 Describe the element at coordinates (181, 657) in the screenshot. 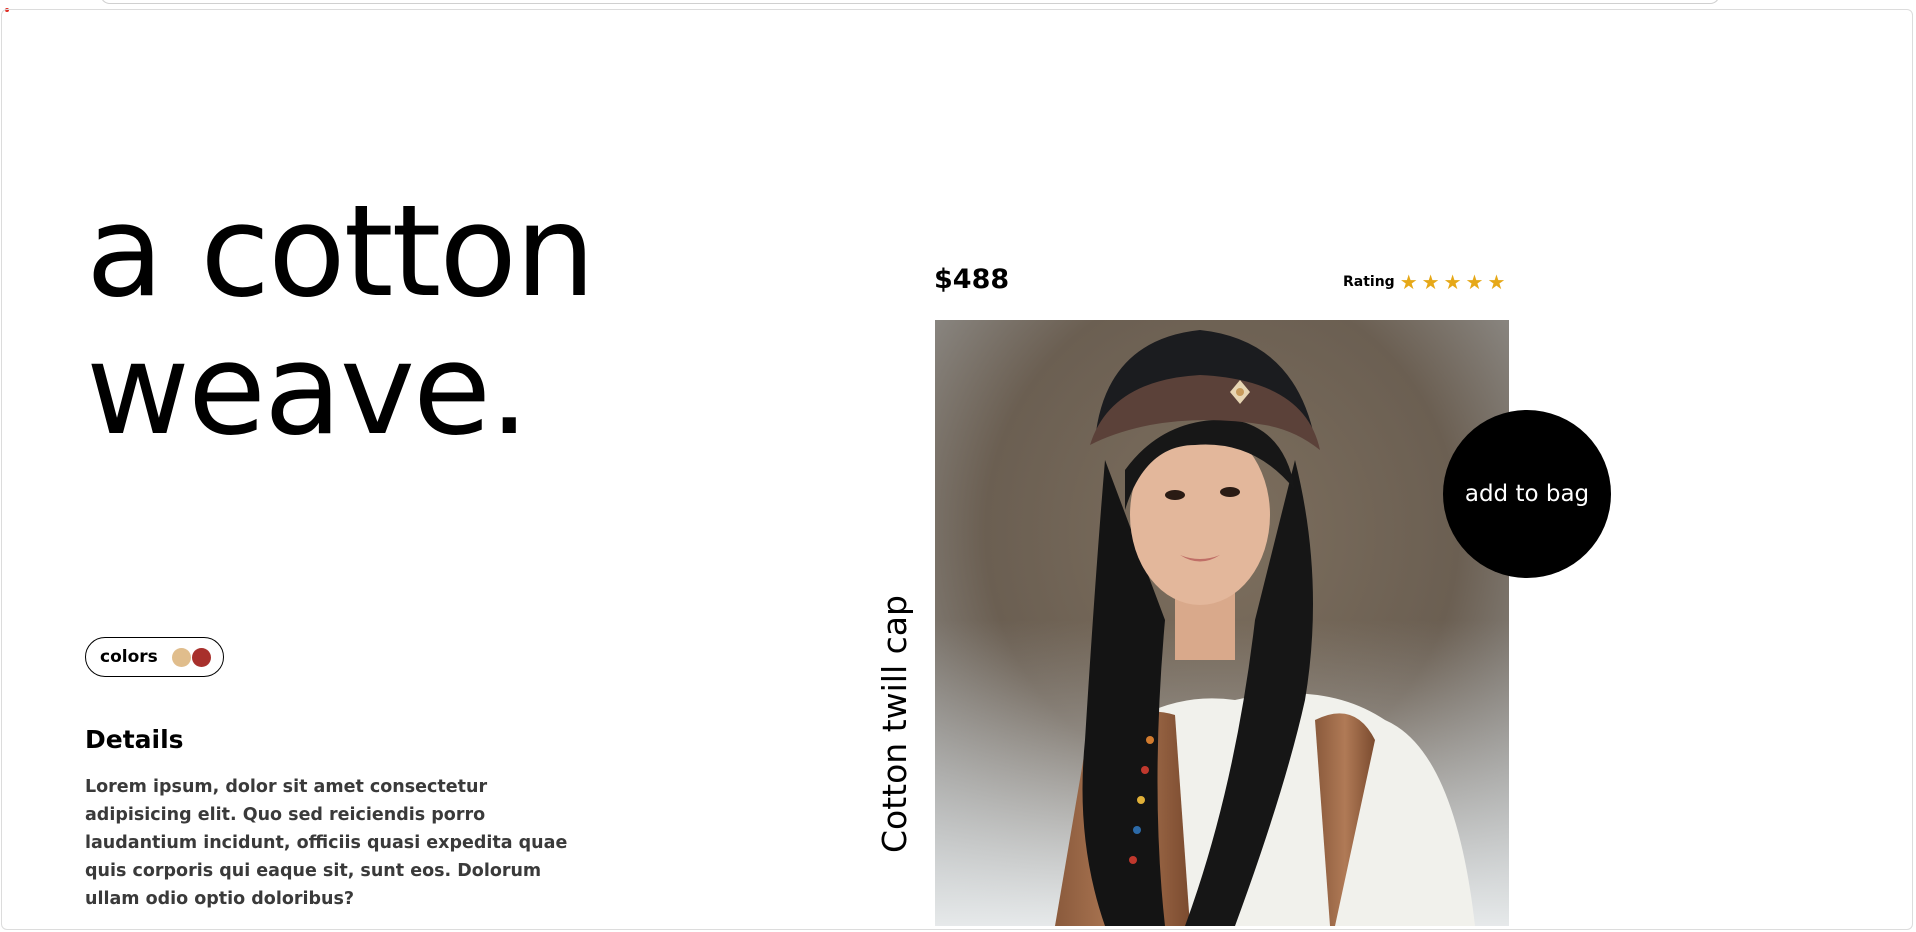

I see `color-swatch-beige` at that location.